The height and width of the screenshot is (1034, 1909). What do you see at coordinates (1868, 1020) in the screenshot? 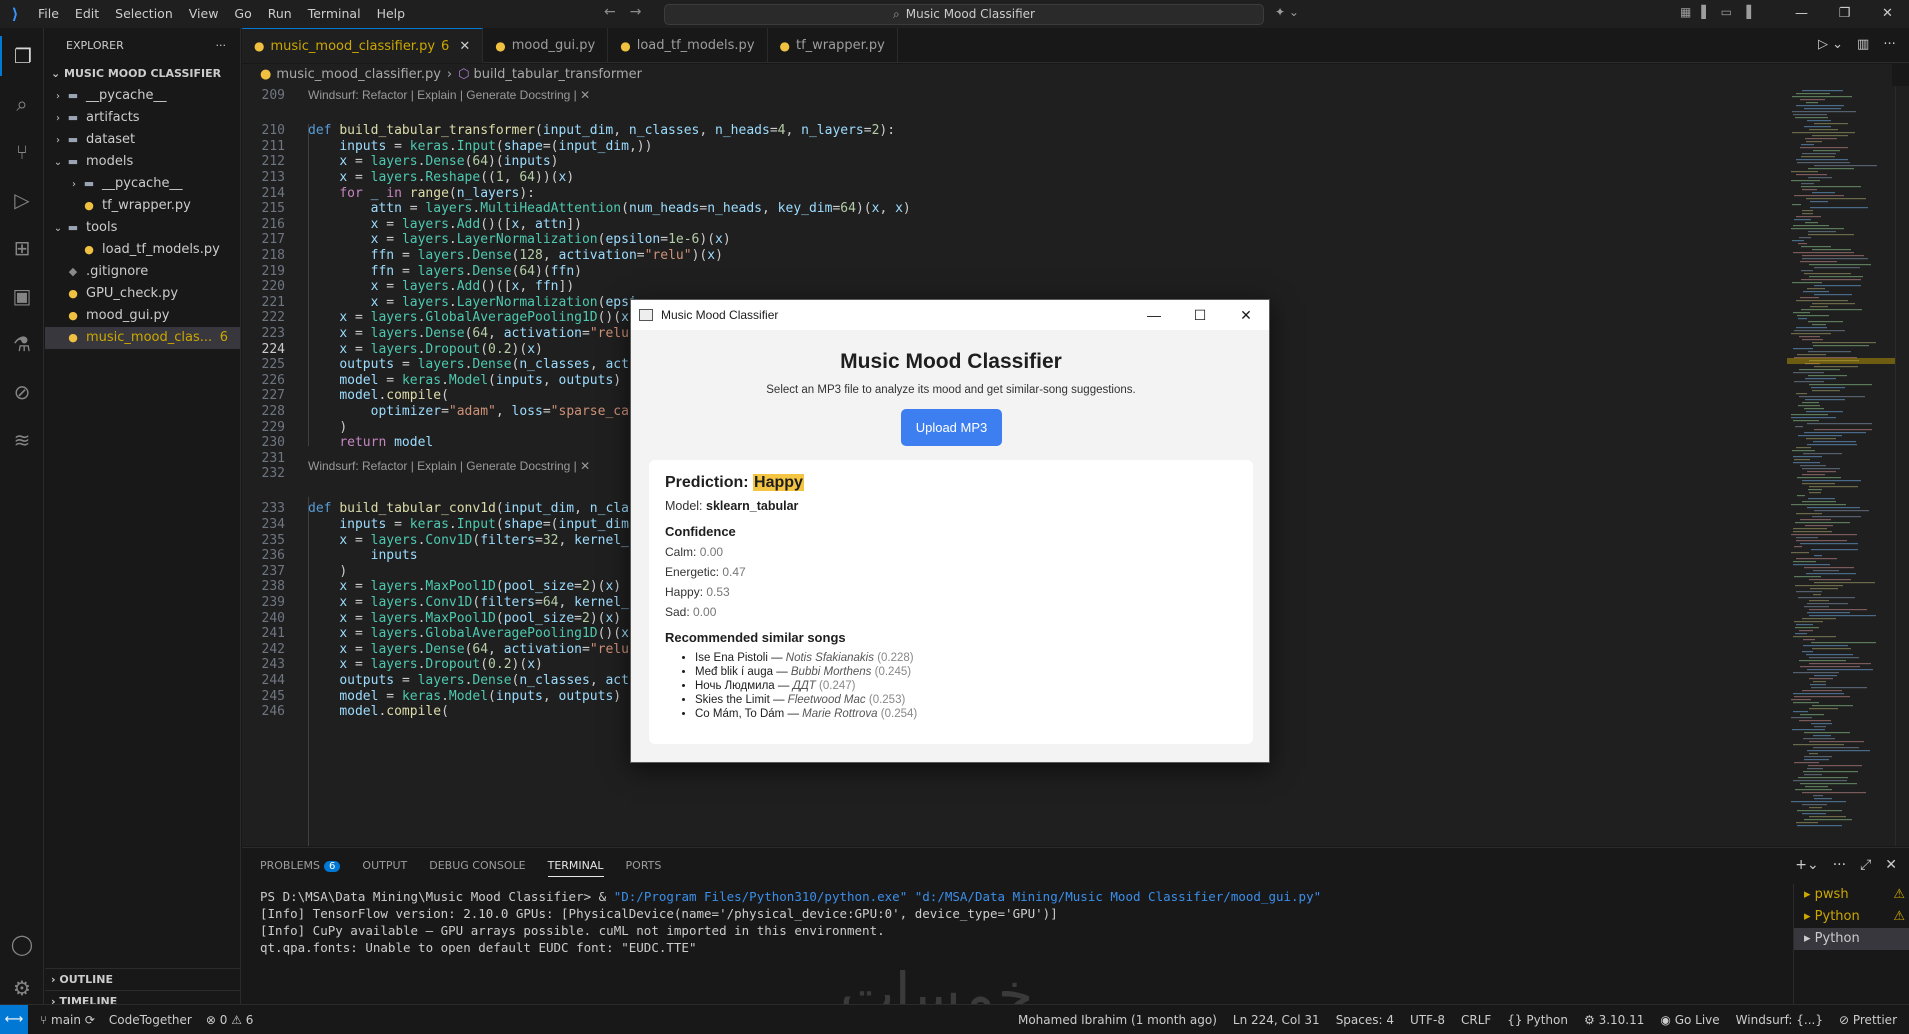
I see `prettier-status: ⊘ Prettier` at bounding box center [1868, 1020].